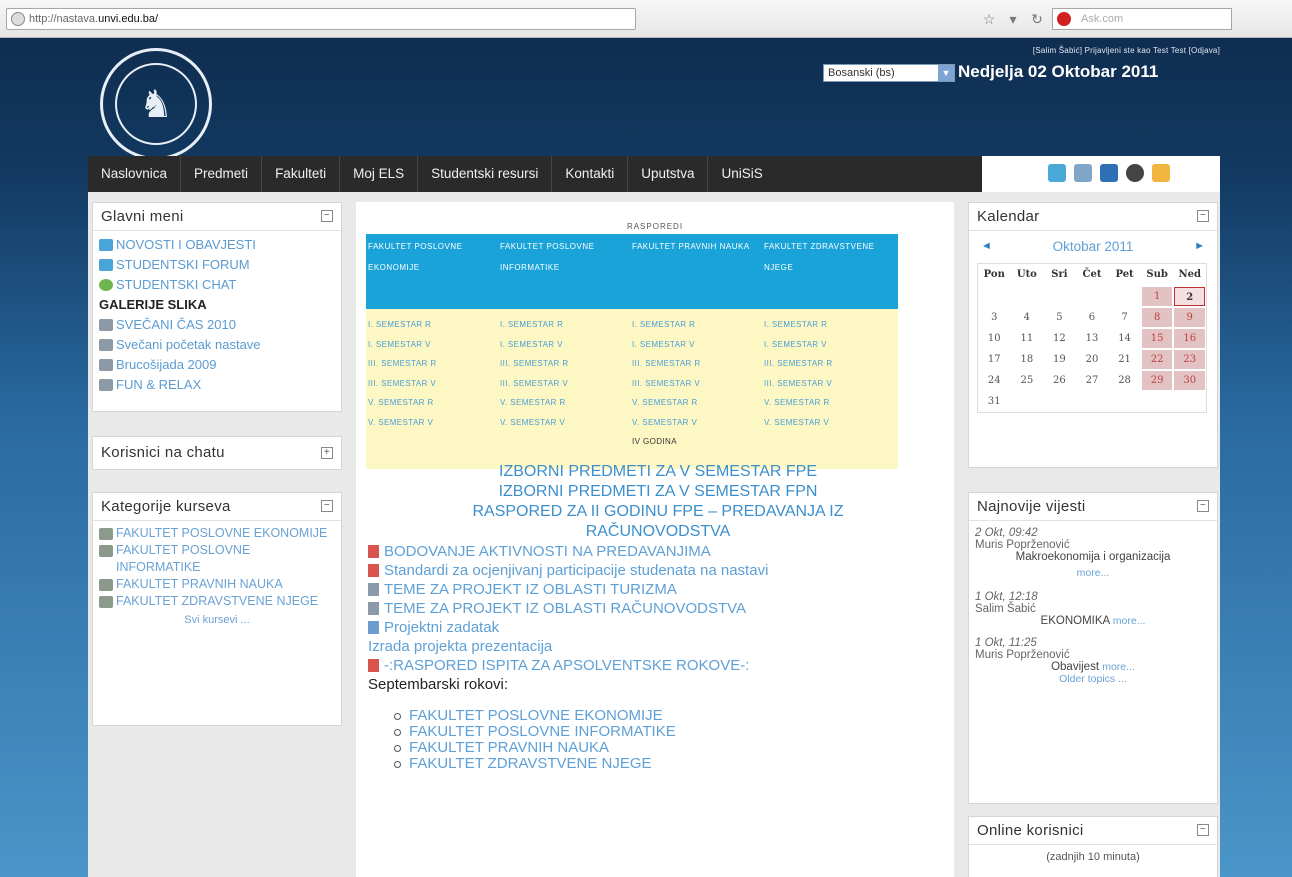  Describe the element at coordinates (1093, 246) in the screenshot. I see `calendar-month: Oktobar 2011` at that location.